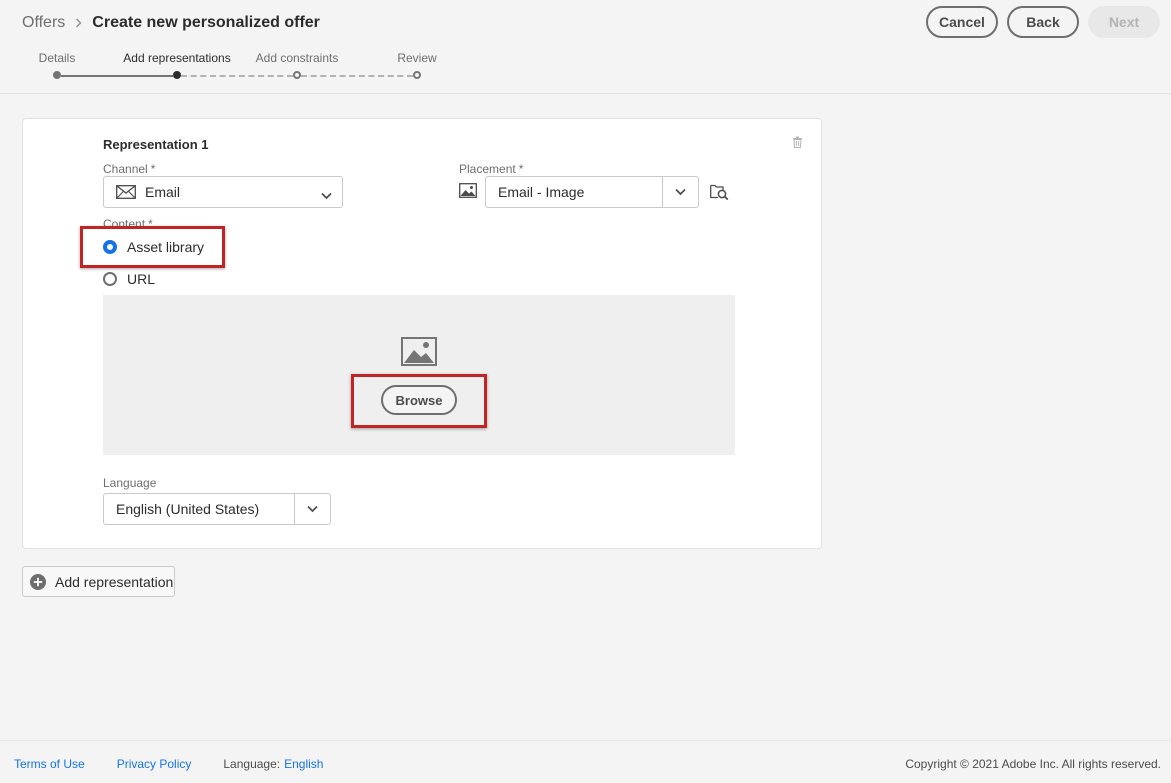  What do you see at coordinates (252, 764) in the screenshot?
I see `footer-language-caption: Language:` at bounding box center [252, 764].